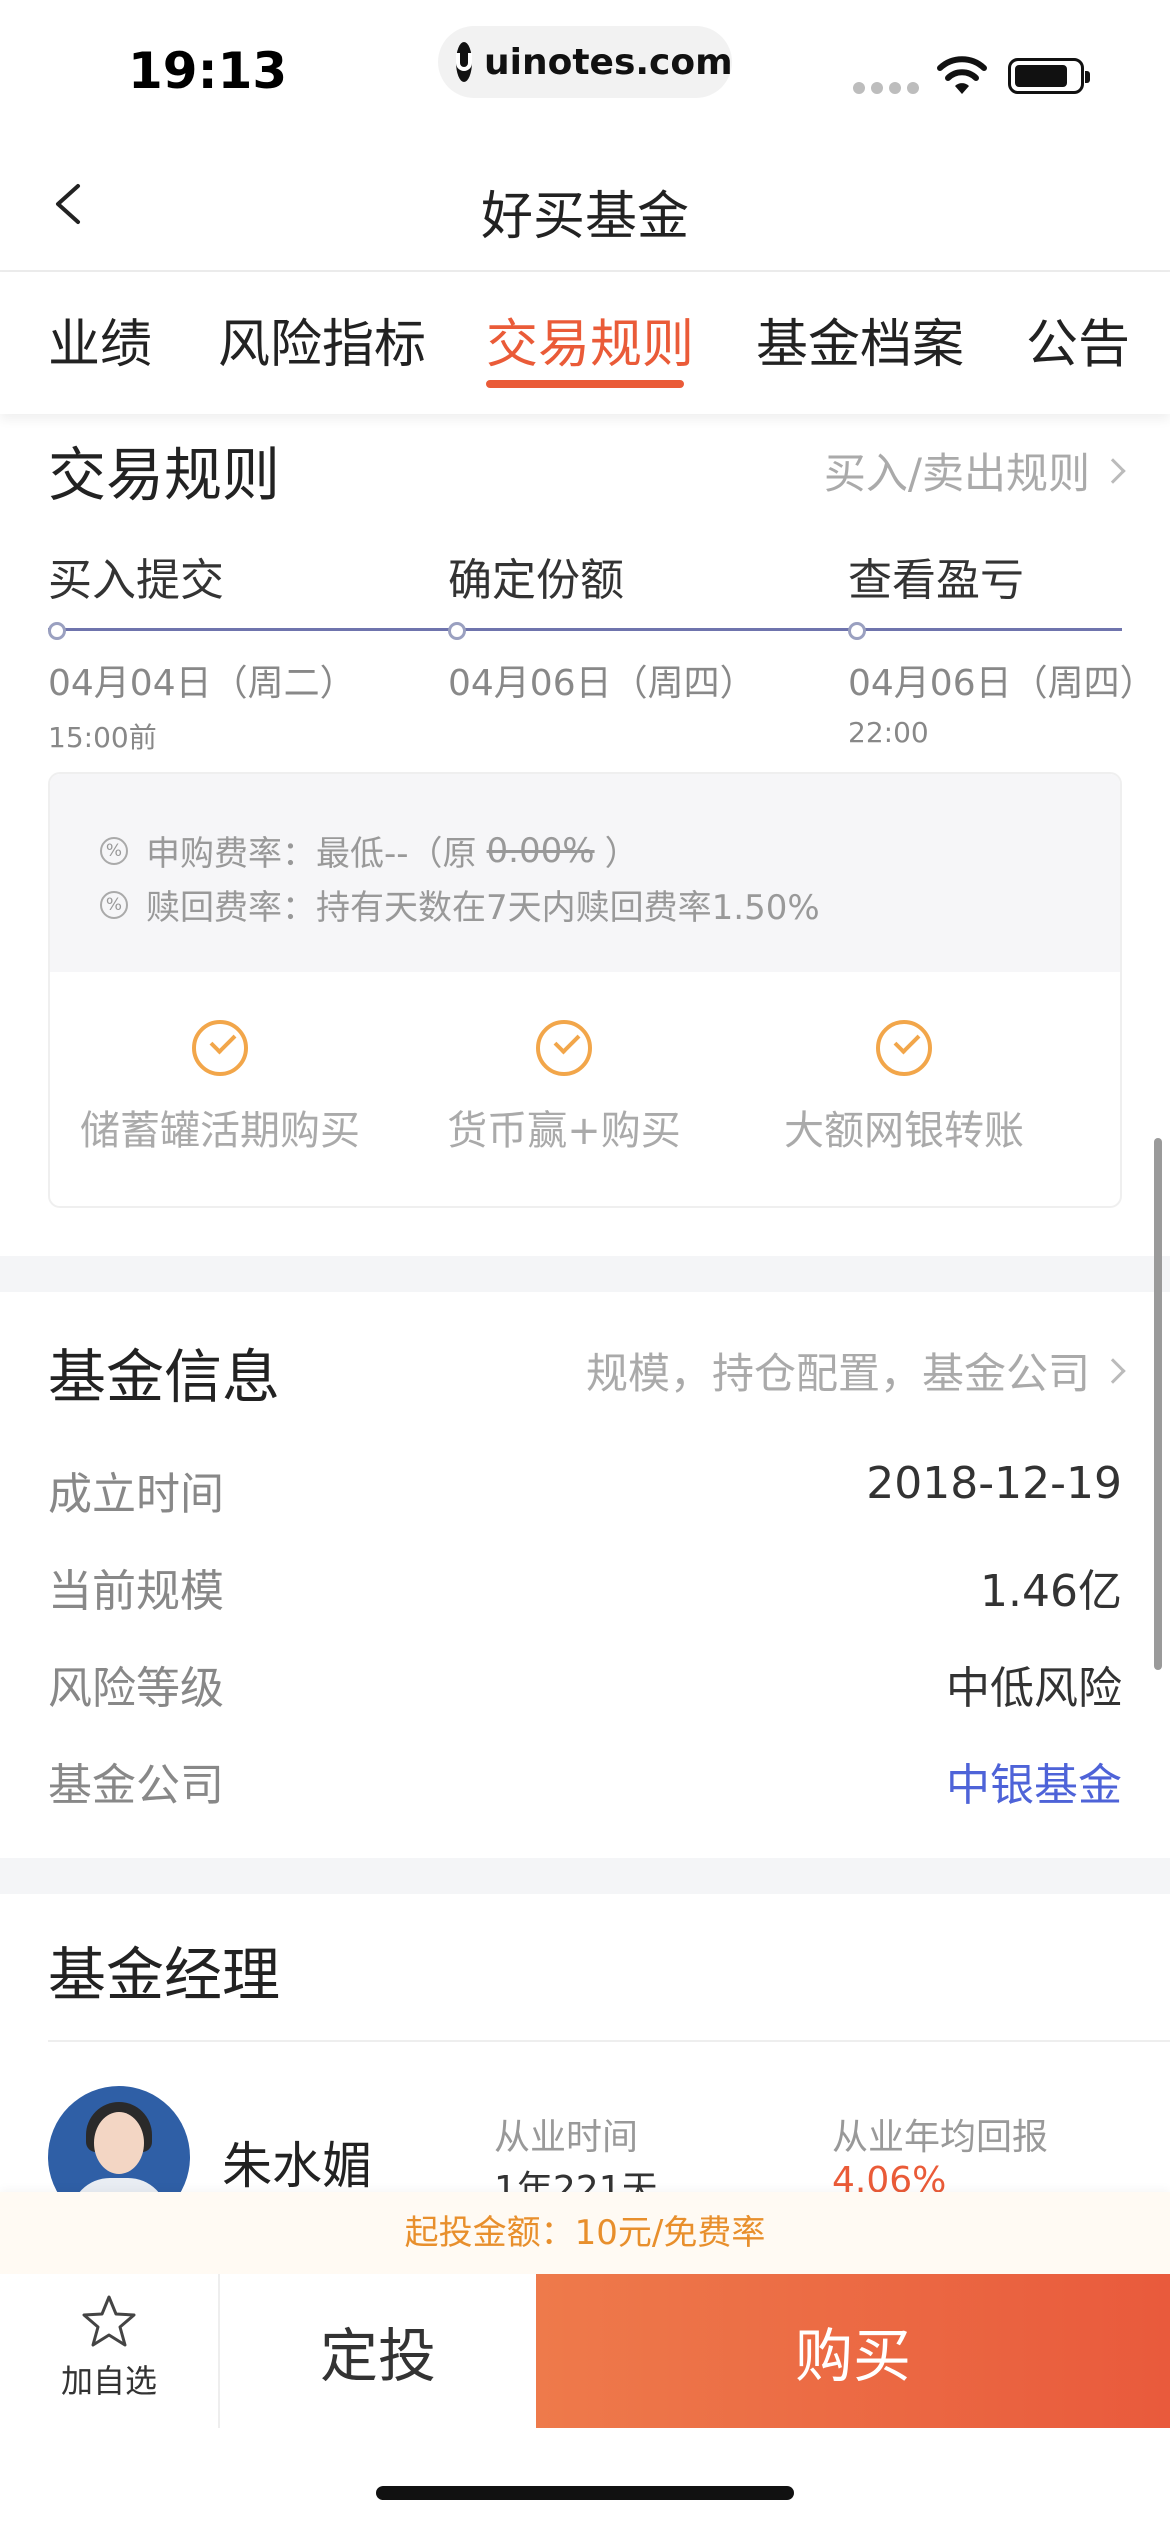 The image size is (1170, 2532). Describe the element at coordinates (100, 339) in the screenshot. I see `tab-performance: 业绩` at that location.